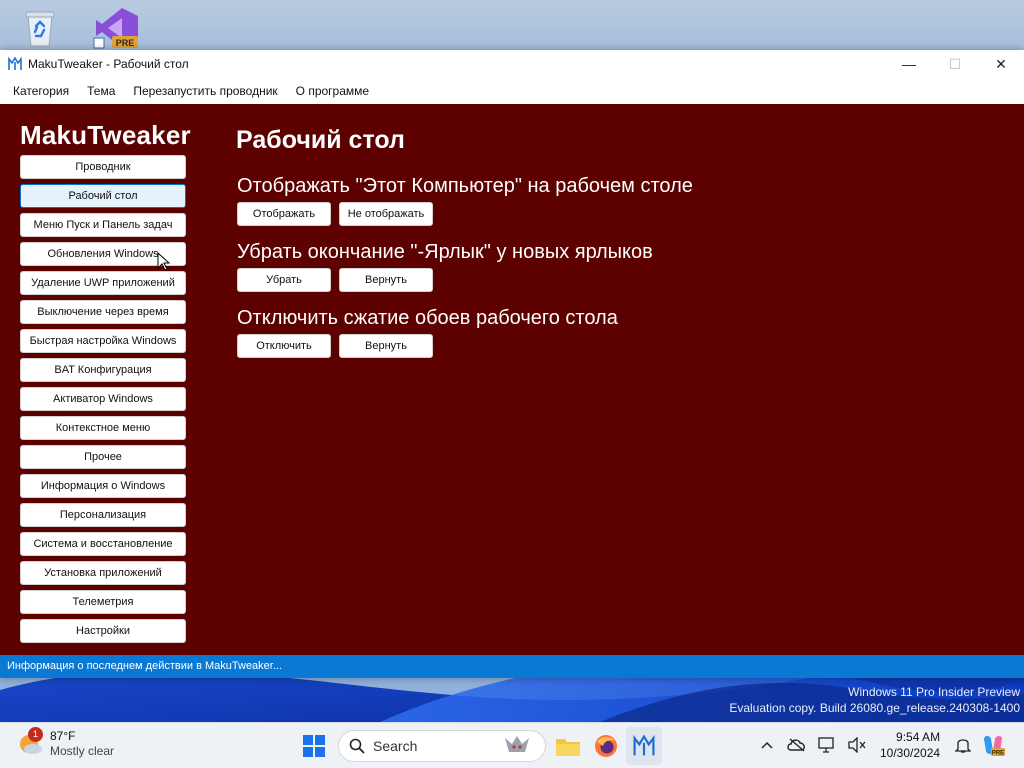  I want to click on weather-widget: 1 87°F Mostly clear, so click(66, 743).